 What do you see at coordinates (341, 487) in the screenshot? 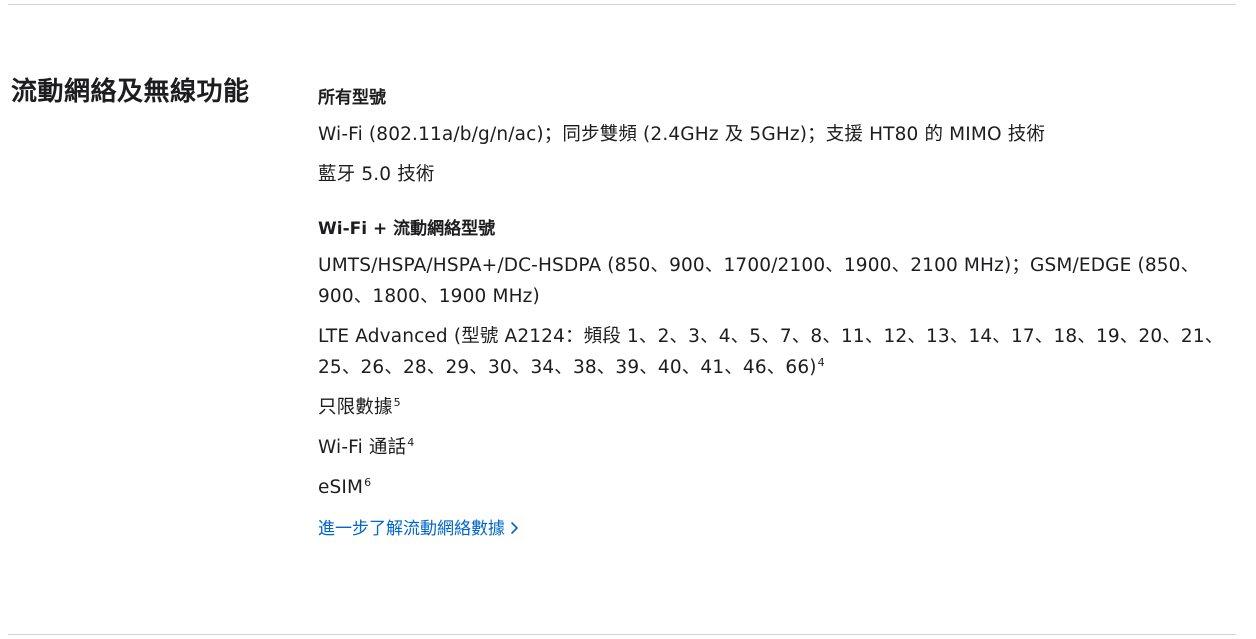
I see `esim-text: eSIM` at bounding box center [341, 487].